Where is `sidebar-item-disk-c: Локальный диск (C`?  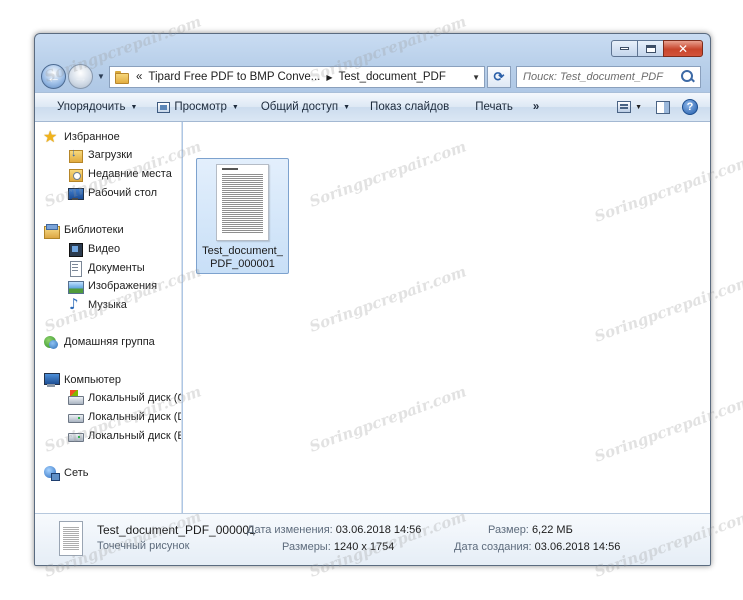 sidebar-item-disk-c: Локальный диск (C is located at coordinates (124, 398).